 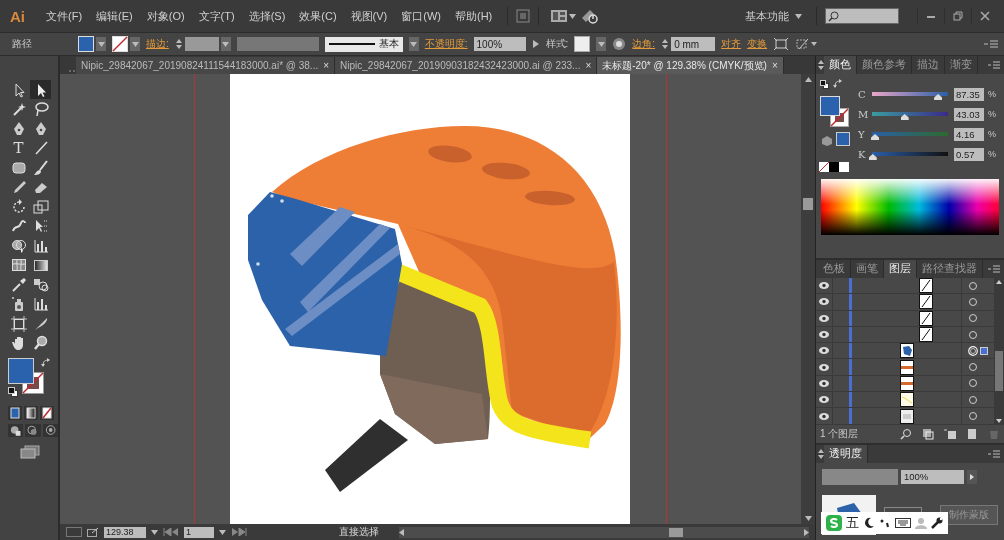 I want to click on web-safe-color-swatch, so click(x=843, y=139).